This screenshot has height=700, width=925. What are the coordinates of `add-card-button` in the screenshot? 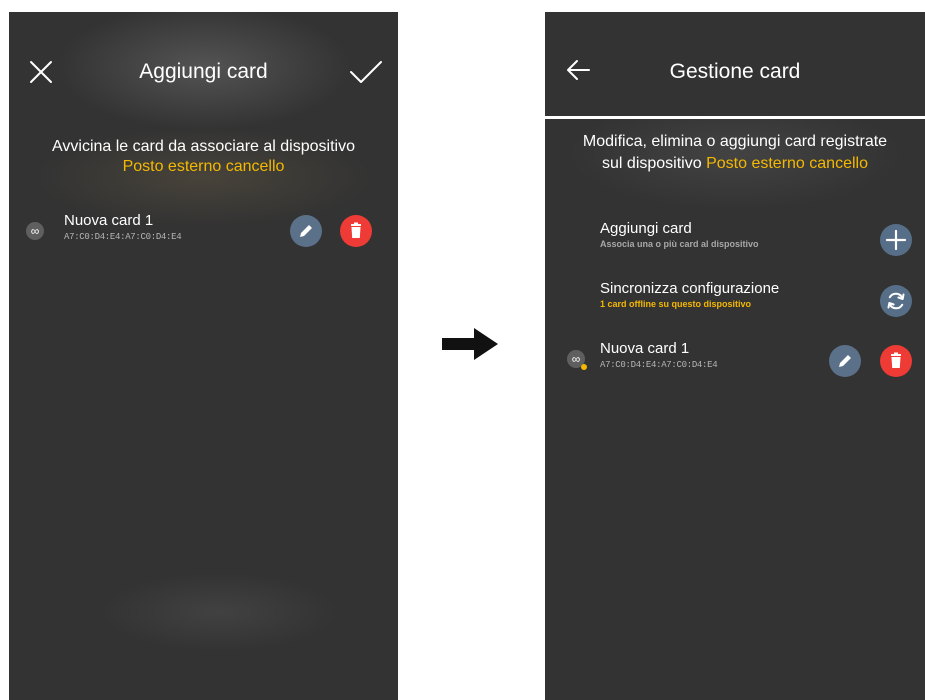 It's located at (896, 240).